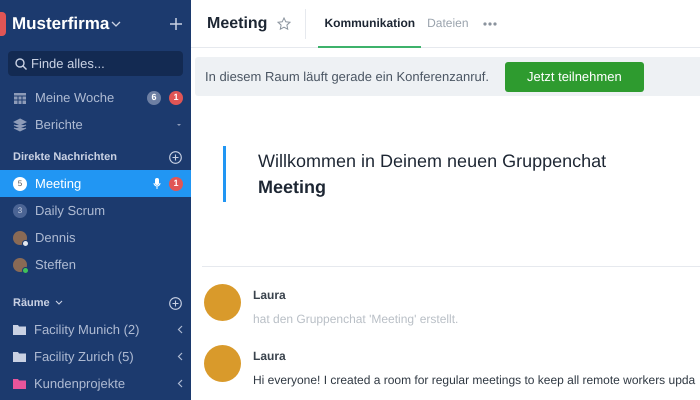  Describe the element at coordinates (176, 24) in the screenshot. I see `plus-icon` at that location.